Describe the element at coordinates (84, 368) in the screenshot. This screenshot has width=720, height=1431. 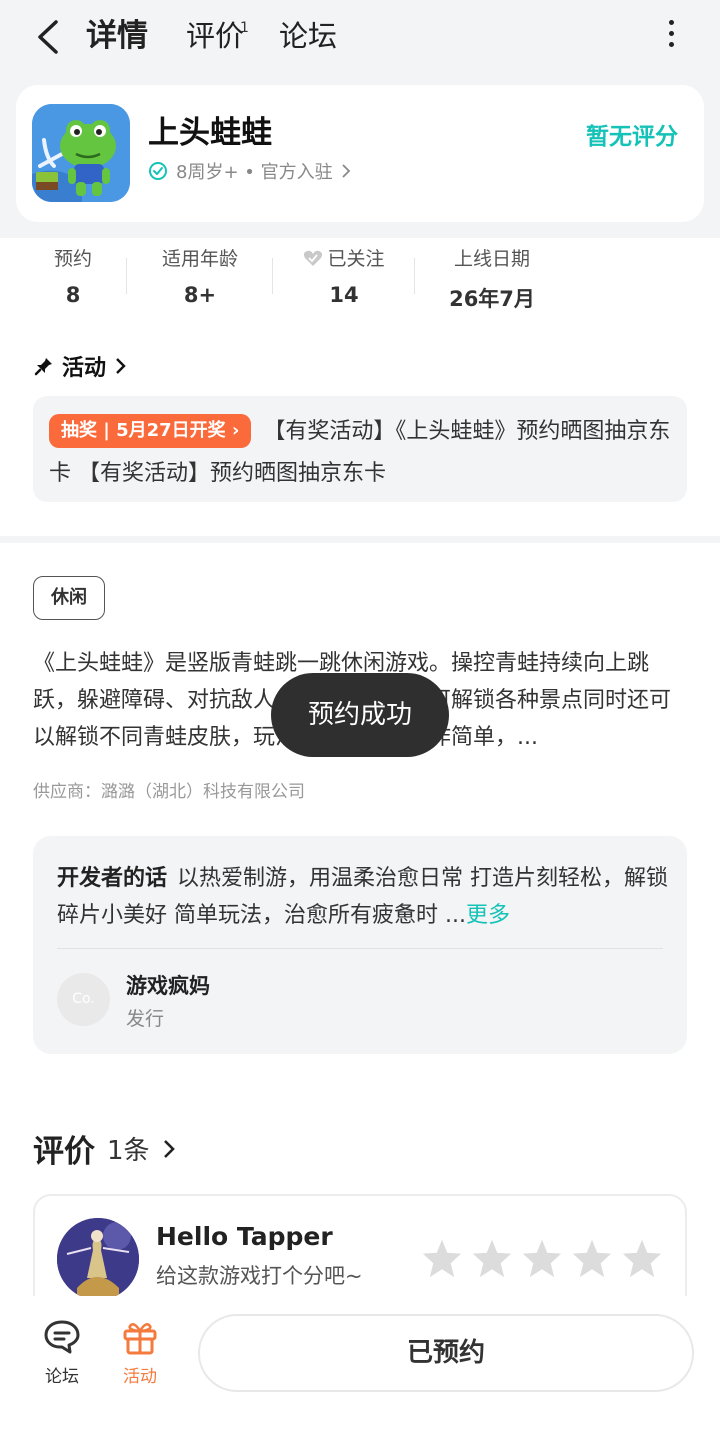
I see `activity-title: 活动` at that location.